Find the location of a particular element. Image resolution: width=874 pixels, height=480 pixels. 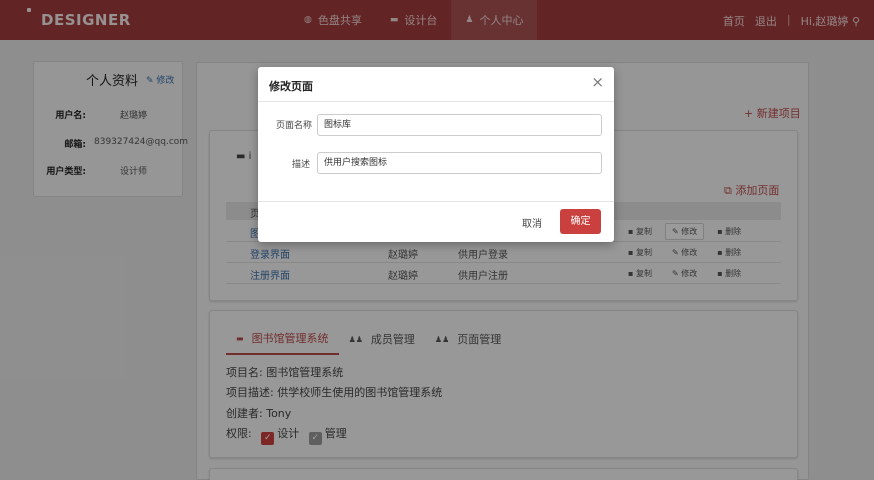

page-name-label: 页面名称 is located at coordinates (294, 126).